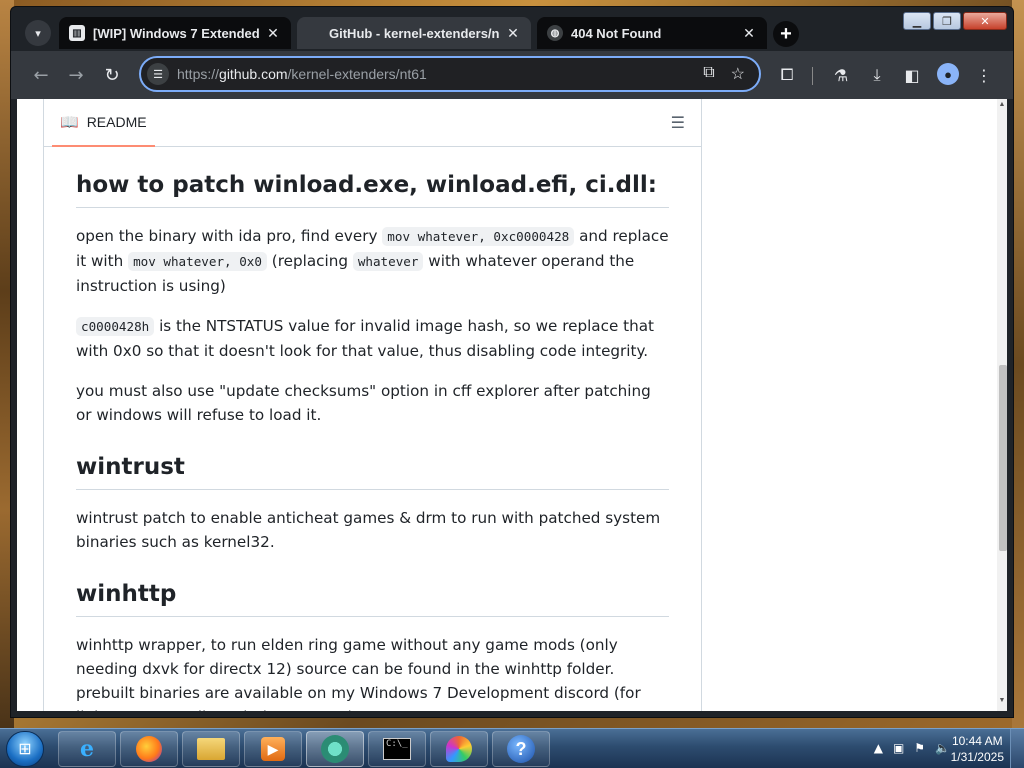 The height and width of the screenshot is (768, 1024). What do you see at coordinates (25, 749) in the screenshot?
I see `start-orb-button: ⊞` at bounding box center [25, 749].